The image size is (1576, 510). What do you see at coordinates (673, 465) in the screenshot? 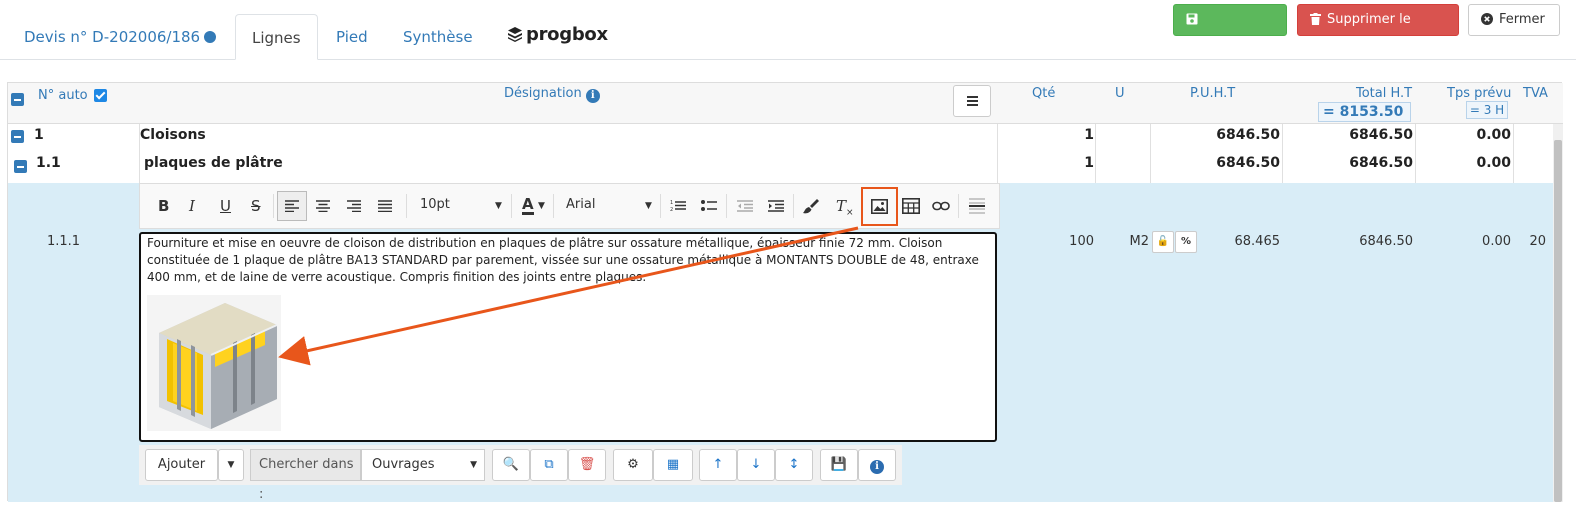
I see `calculator-button: ▦` at bounding box center [673, 465].